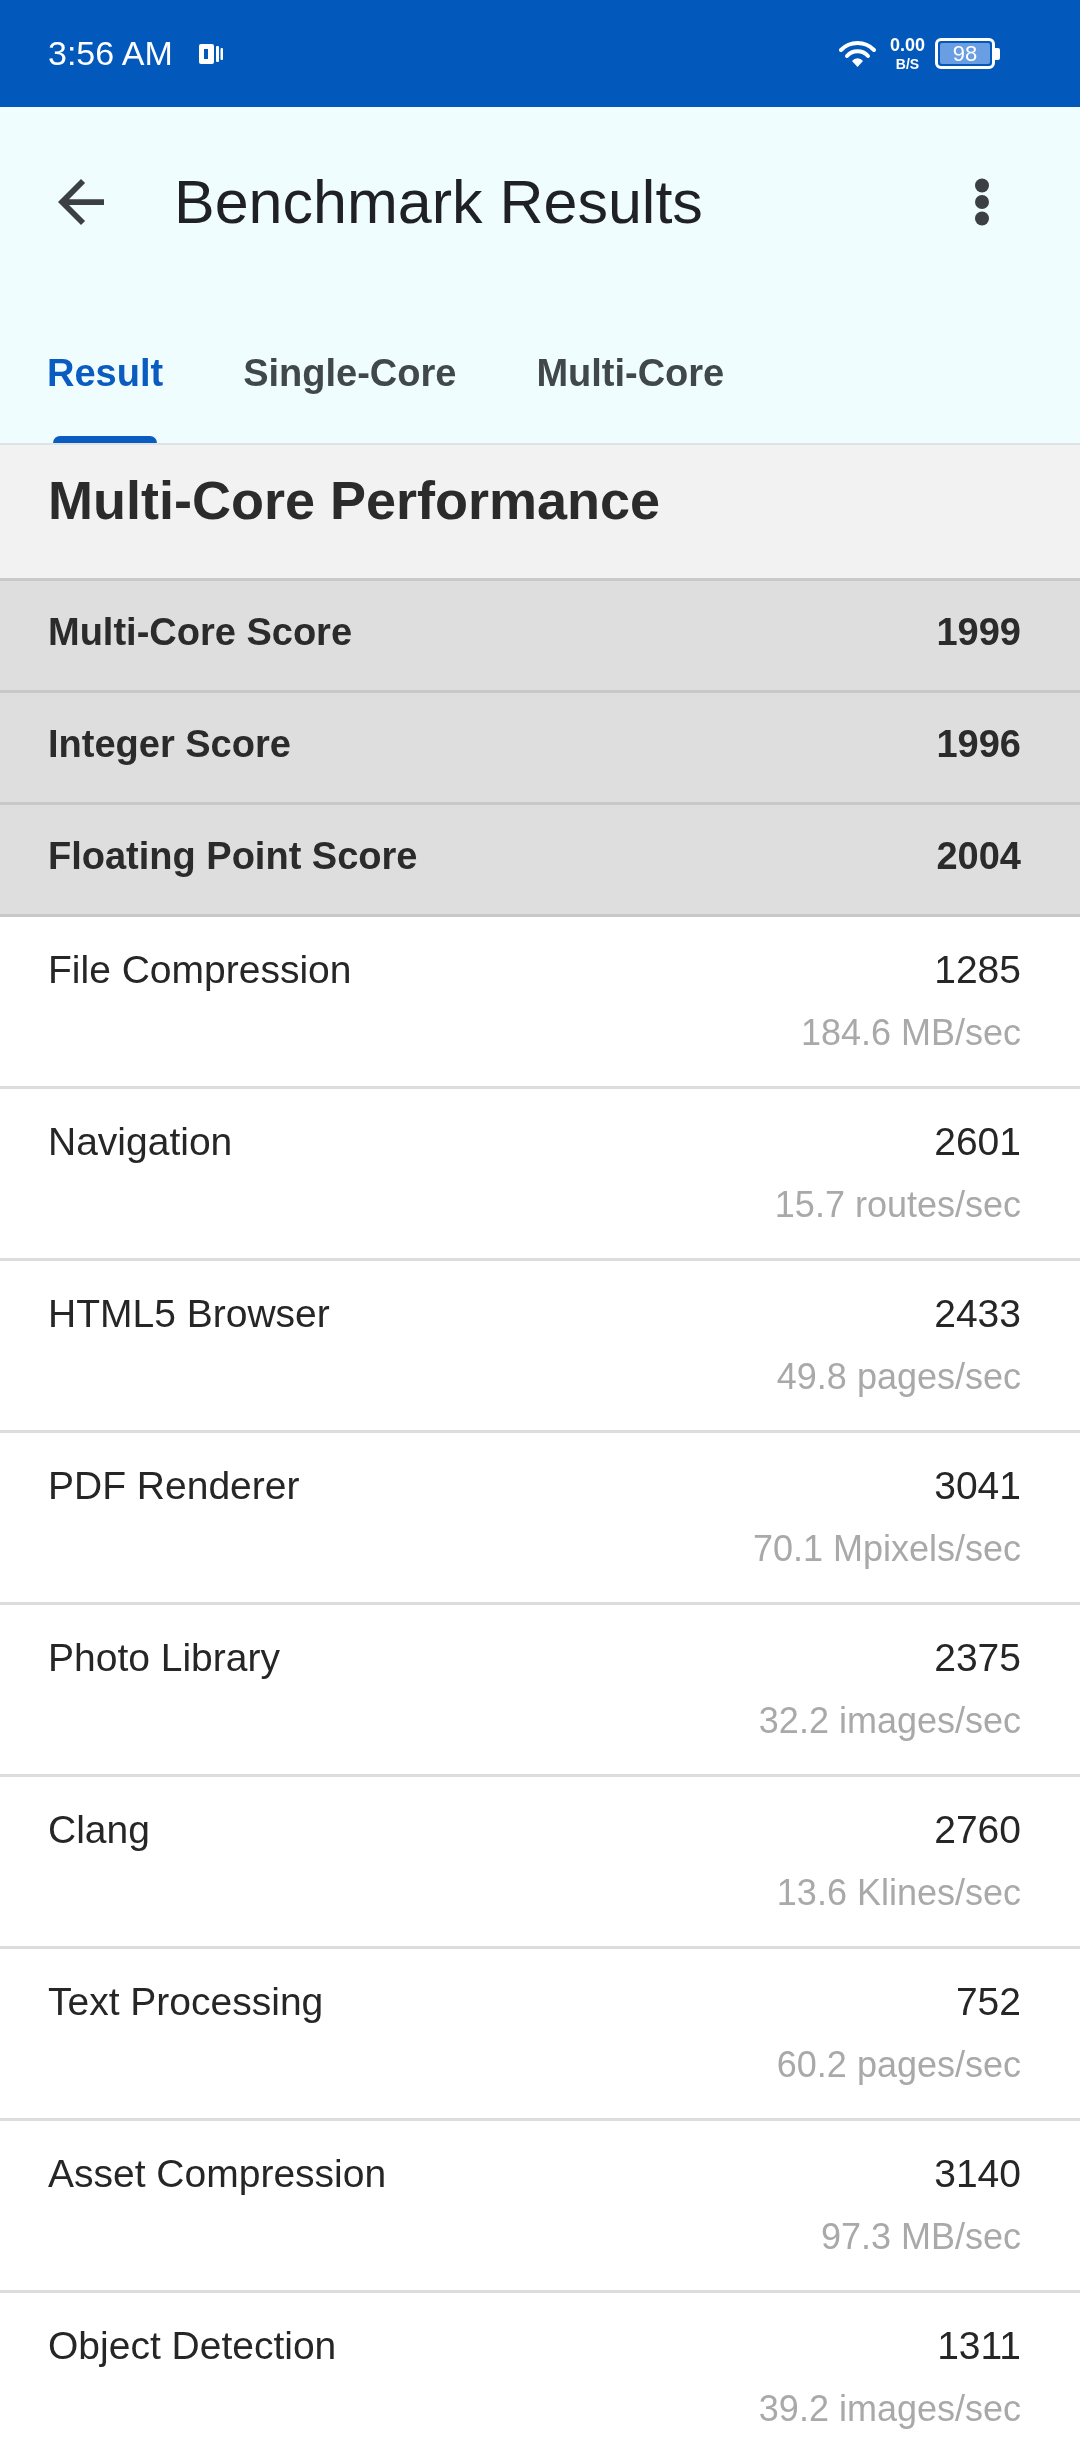 The image size is (1080, 2460). I want to click on benchmark-rate: 184.6 MB/sec, so click(910, 1033).